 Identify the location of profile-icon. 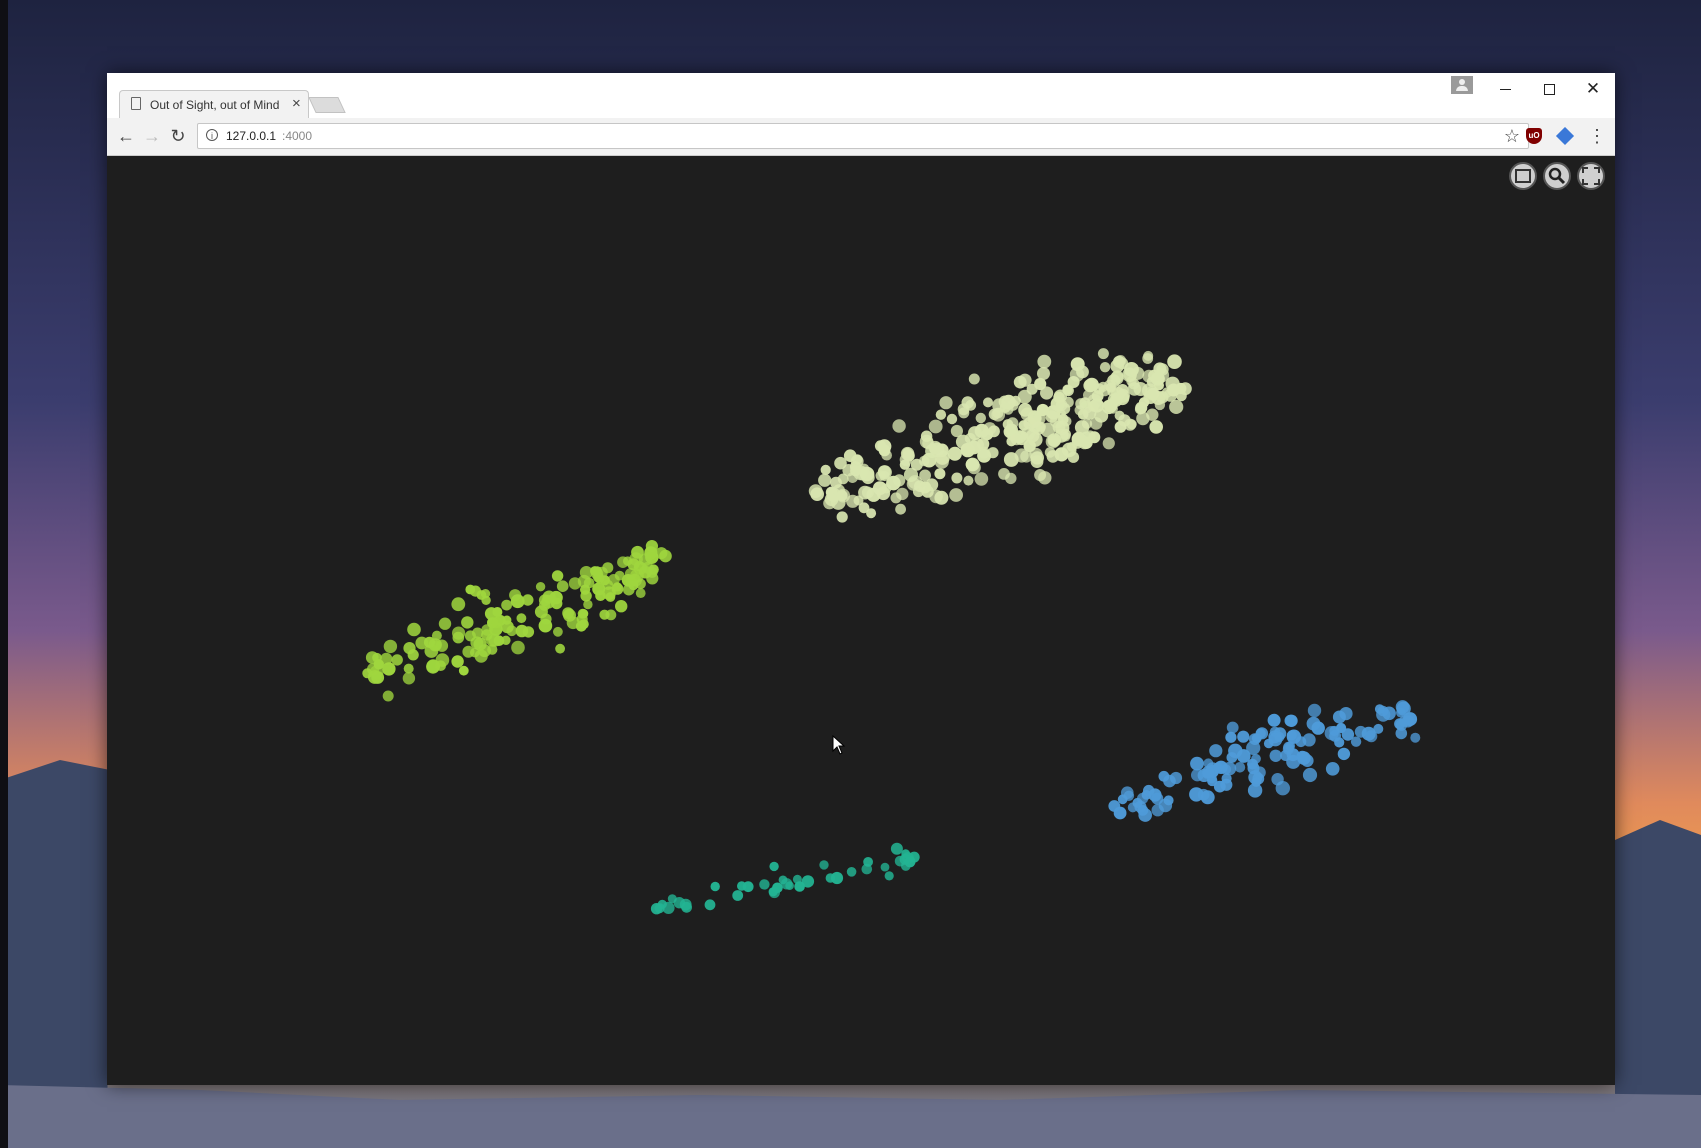
(1462, 85).